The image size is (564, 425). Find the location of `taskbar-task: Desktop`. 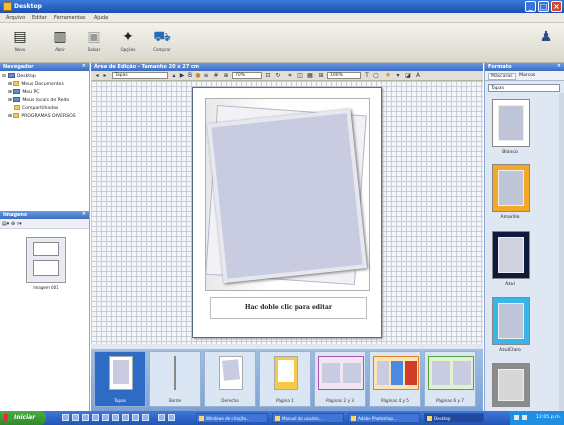

taskbar-task: Desktop is located at coordinates (454, 418).